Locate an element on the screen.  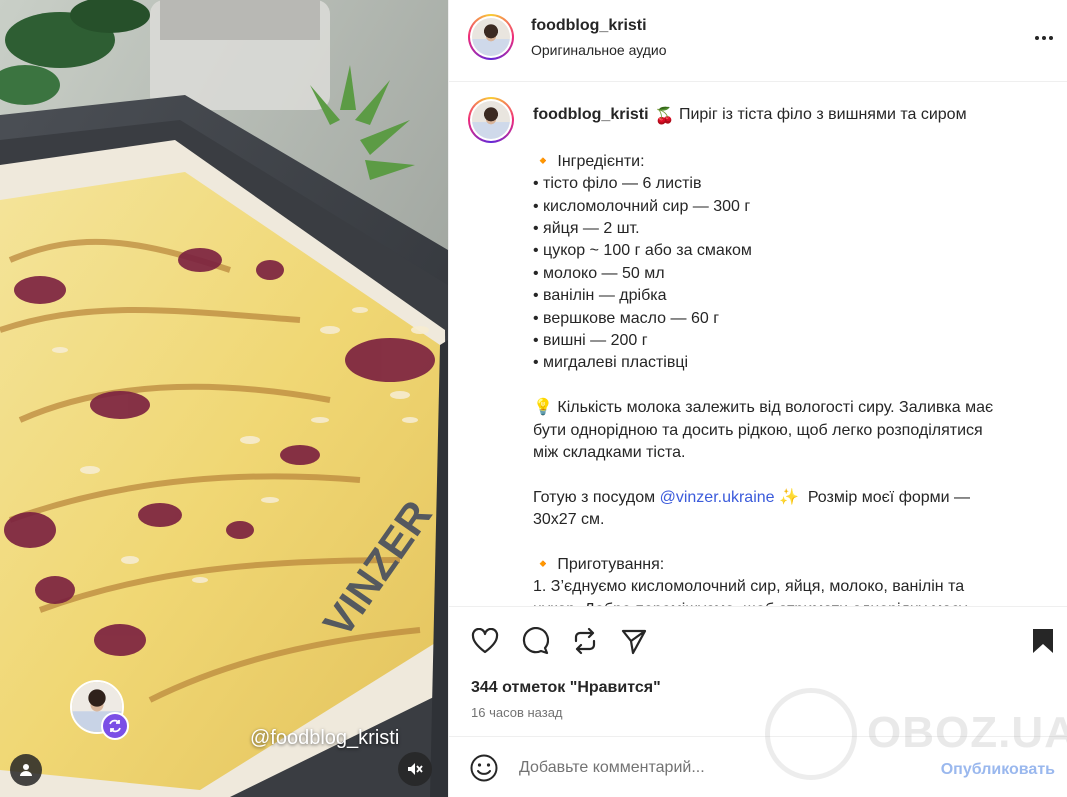
vendor-mention-link: @vinzer.ukraine is located at coordinates (717, 497).